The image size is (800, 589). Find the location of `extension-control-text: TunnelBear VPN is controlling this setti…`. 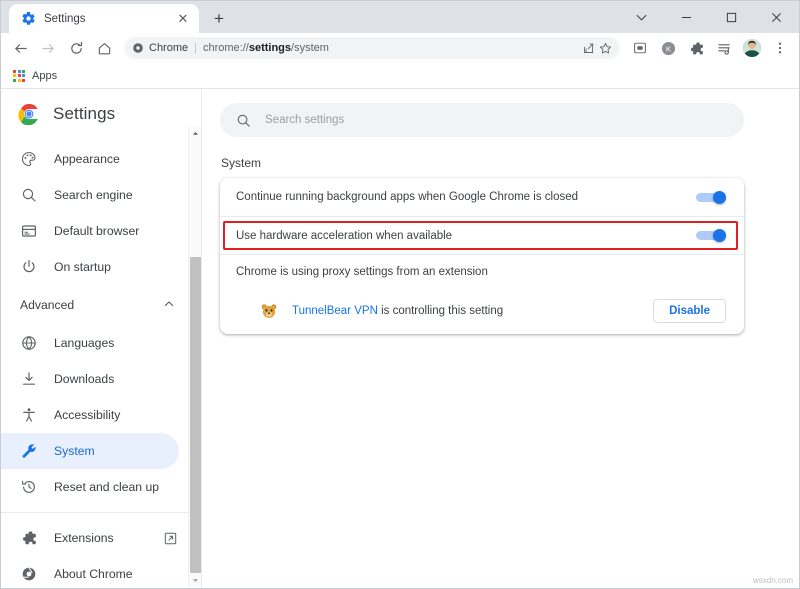

extension-control-text: TunnelBear VPN is controlling this setti… is located at coordinates (465, 311).